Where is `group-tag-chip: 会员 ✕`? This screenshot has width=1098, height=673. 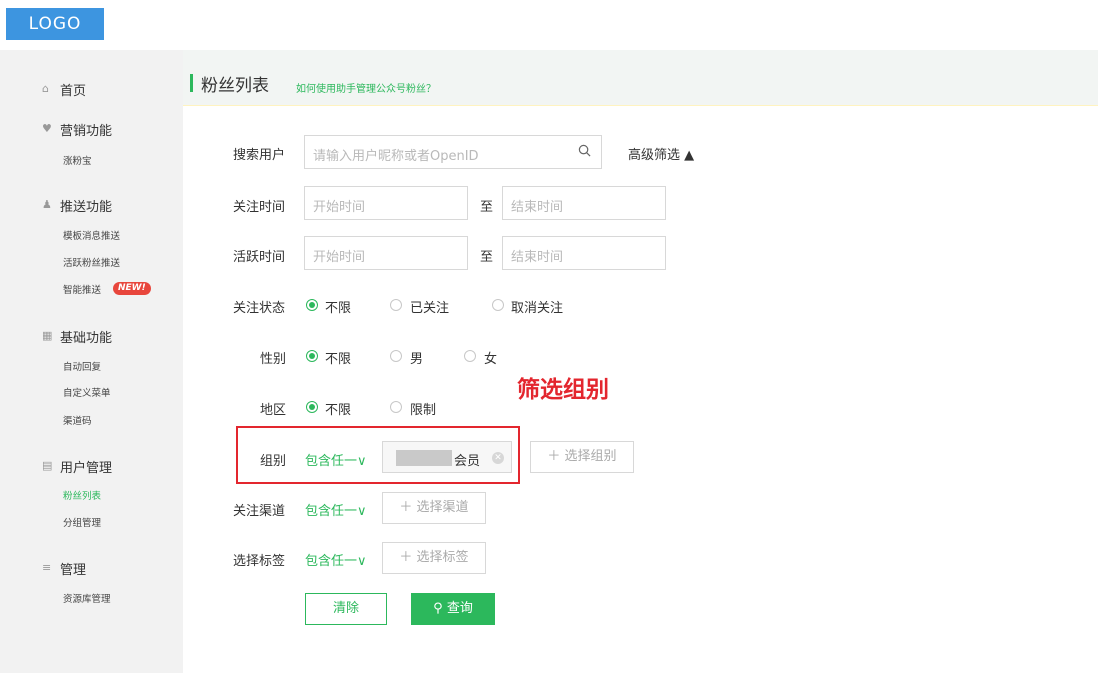
group-tag-chip: 会员 ✕ is located at coordinates (447, 457).